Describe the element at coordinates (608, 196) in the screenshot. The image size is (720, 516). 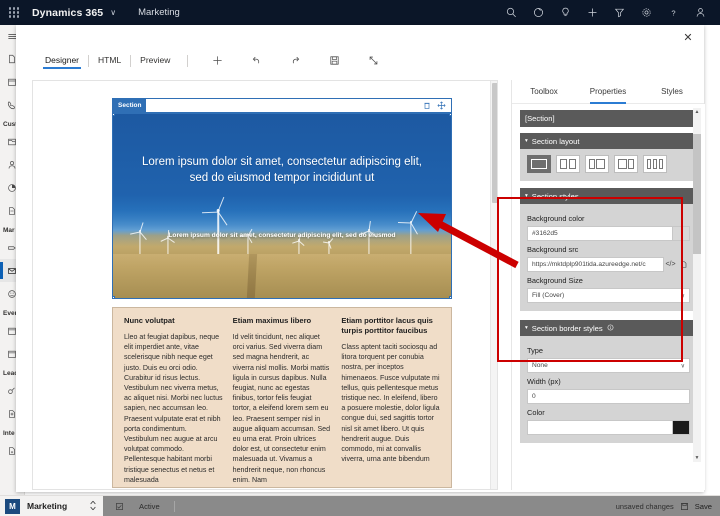
I see `section-styles-header: ▾ Section styles` at that location.